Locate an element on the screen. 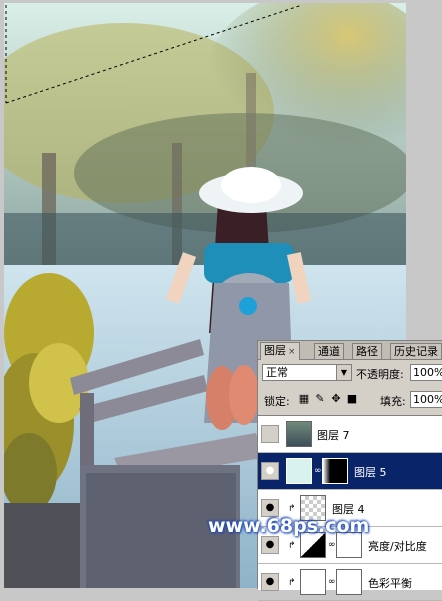  balance-scale-icon is located at coordinates (313, 582).